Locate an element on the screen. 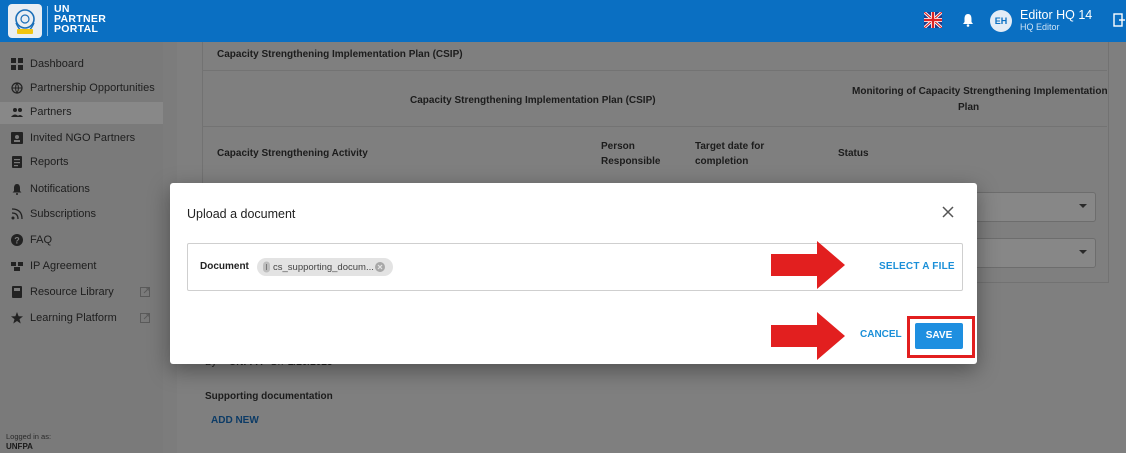 The height and width of the screenshot is (453, 1126). add-new-button: ADD NEW is located at coordinates (235, 420).